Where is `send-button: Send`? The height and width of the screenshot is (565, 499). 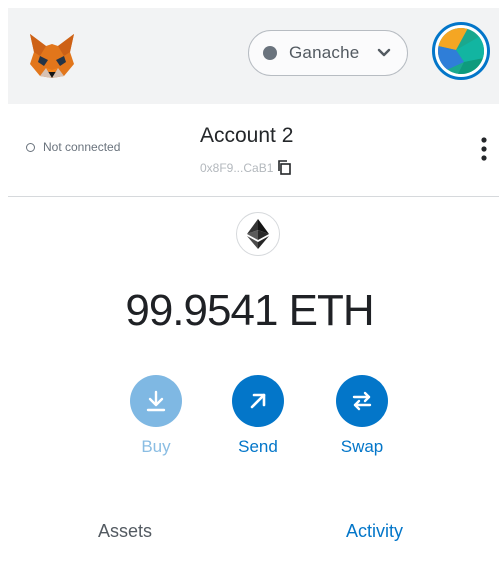
send-button: Send is located at coordinates (258, 416).